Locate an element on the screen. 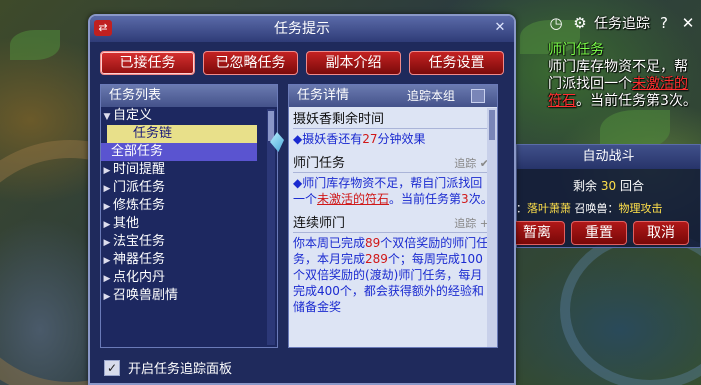 The width and height of the screenshot is (701, 385). tracker-content: 师门任务 师门库存物资不足，帮 门派找回一个未激活的 符石。当前任务第3次。 is located at coordinates (624, 76).